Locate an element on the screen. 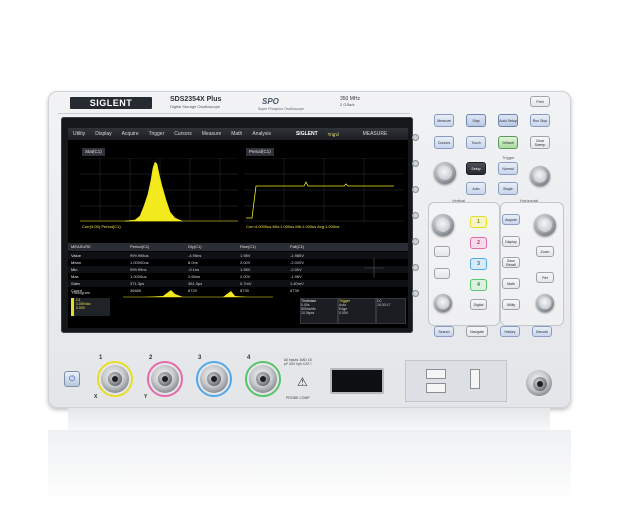  timebase-depth: 10.0kpts is located at coordinates (308, 313).